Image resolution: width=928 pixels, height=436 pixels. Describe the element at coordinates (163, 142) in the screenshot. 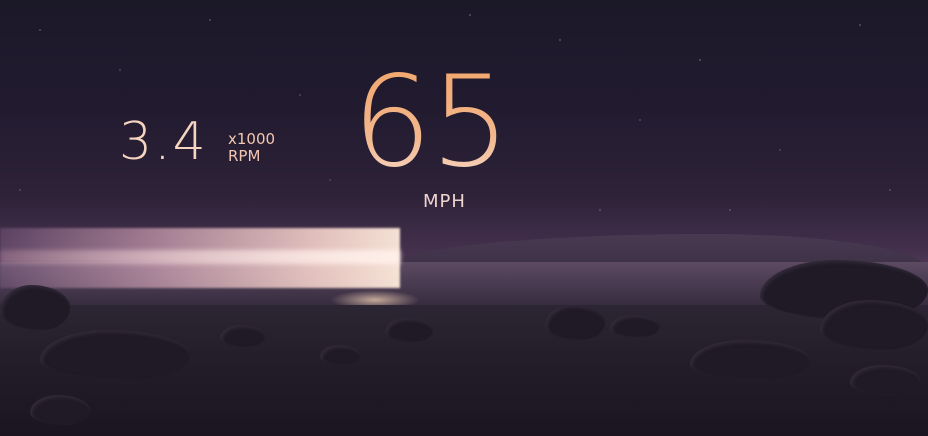

I see `rpm-value: 3.4` at that location.